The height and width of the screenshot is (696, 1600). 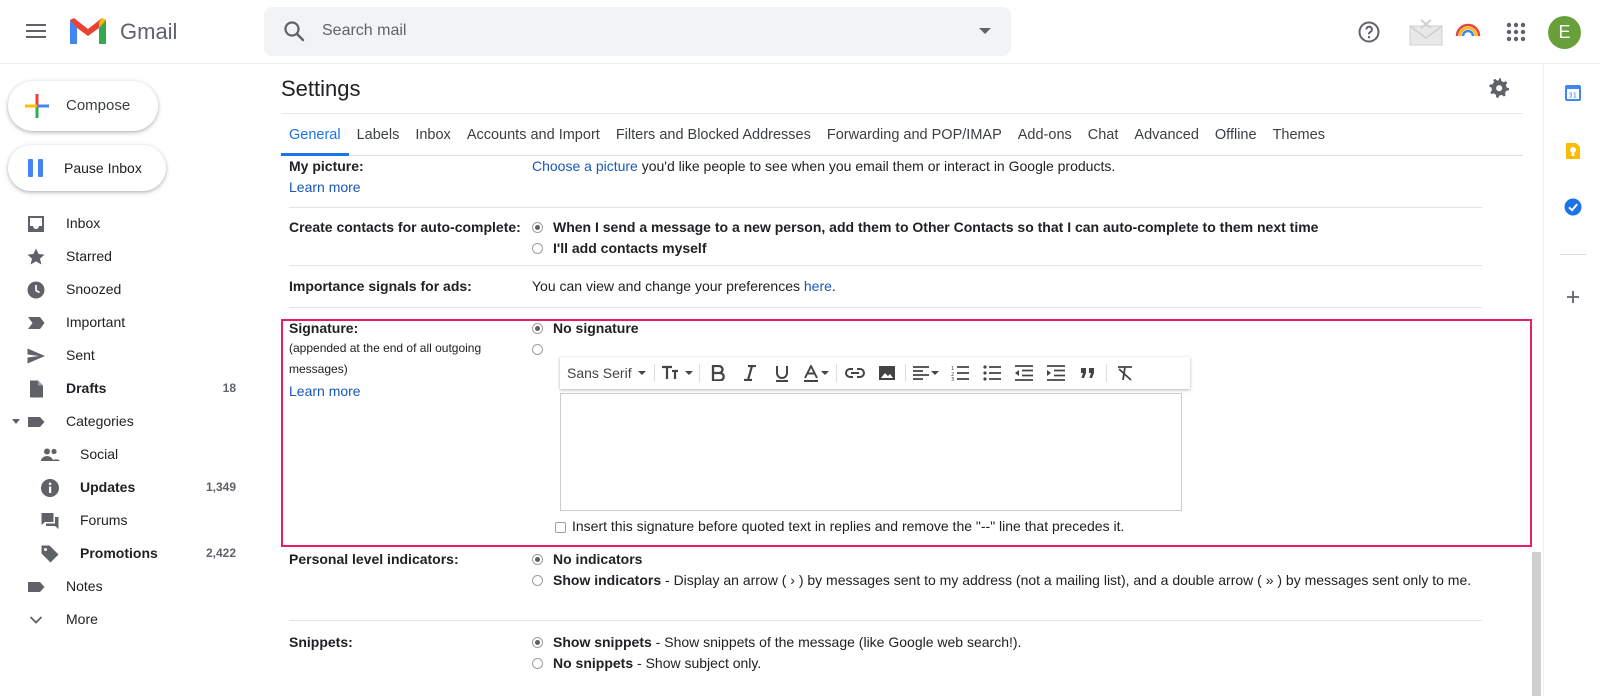 I want to click on sidebar-item-label: Notes, so click(x=84, y=586).